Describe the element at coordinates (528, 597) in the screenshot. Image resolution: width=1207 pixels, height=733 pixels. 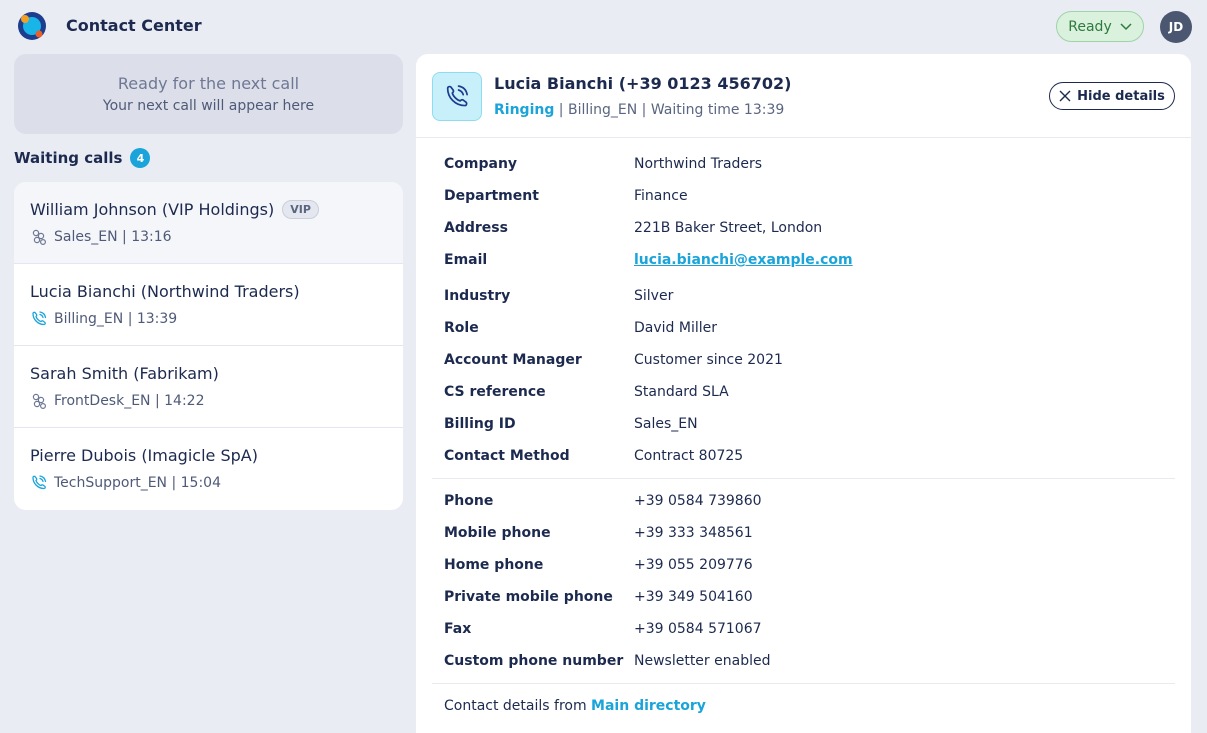
I see `field-label: Private mobile phone` at that location.